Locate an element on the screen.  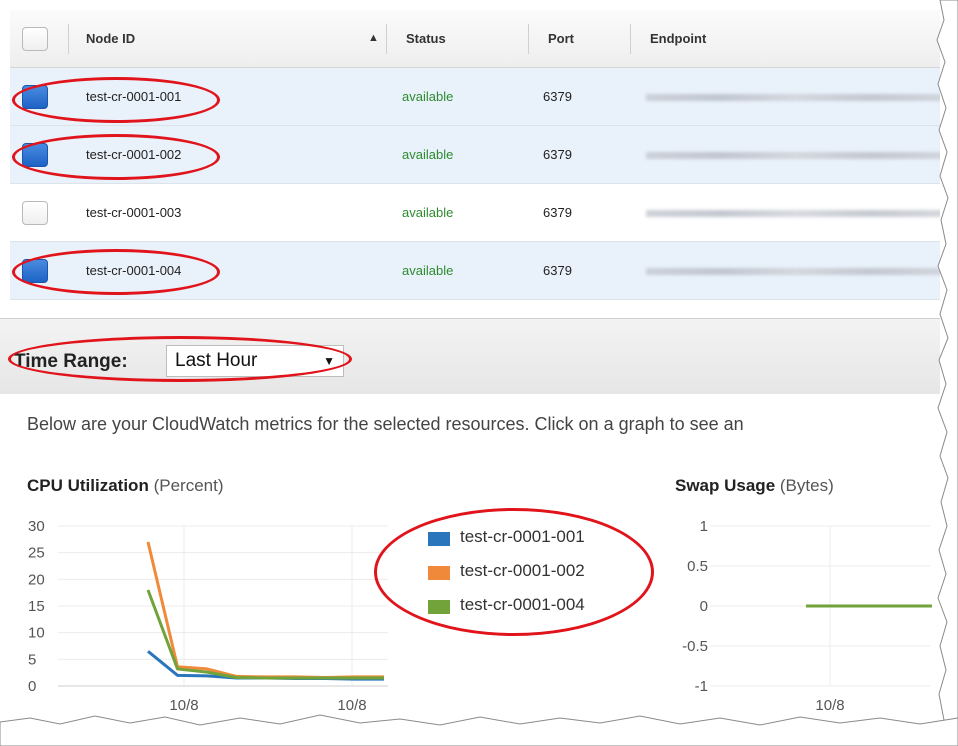
y-tick-label: 15 is located at coordinates (36, 606).